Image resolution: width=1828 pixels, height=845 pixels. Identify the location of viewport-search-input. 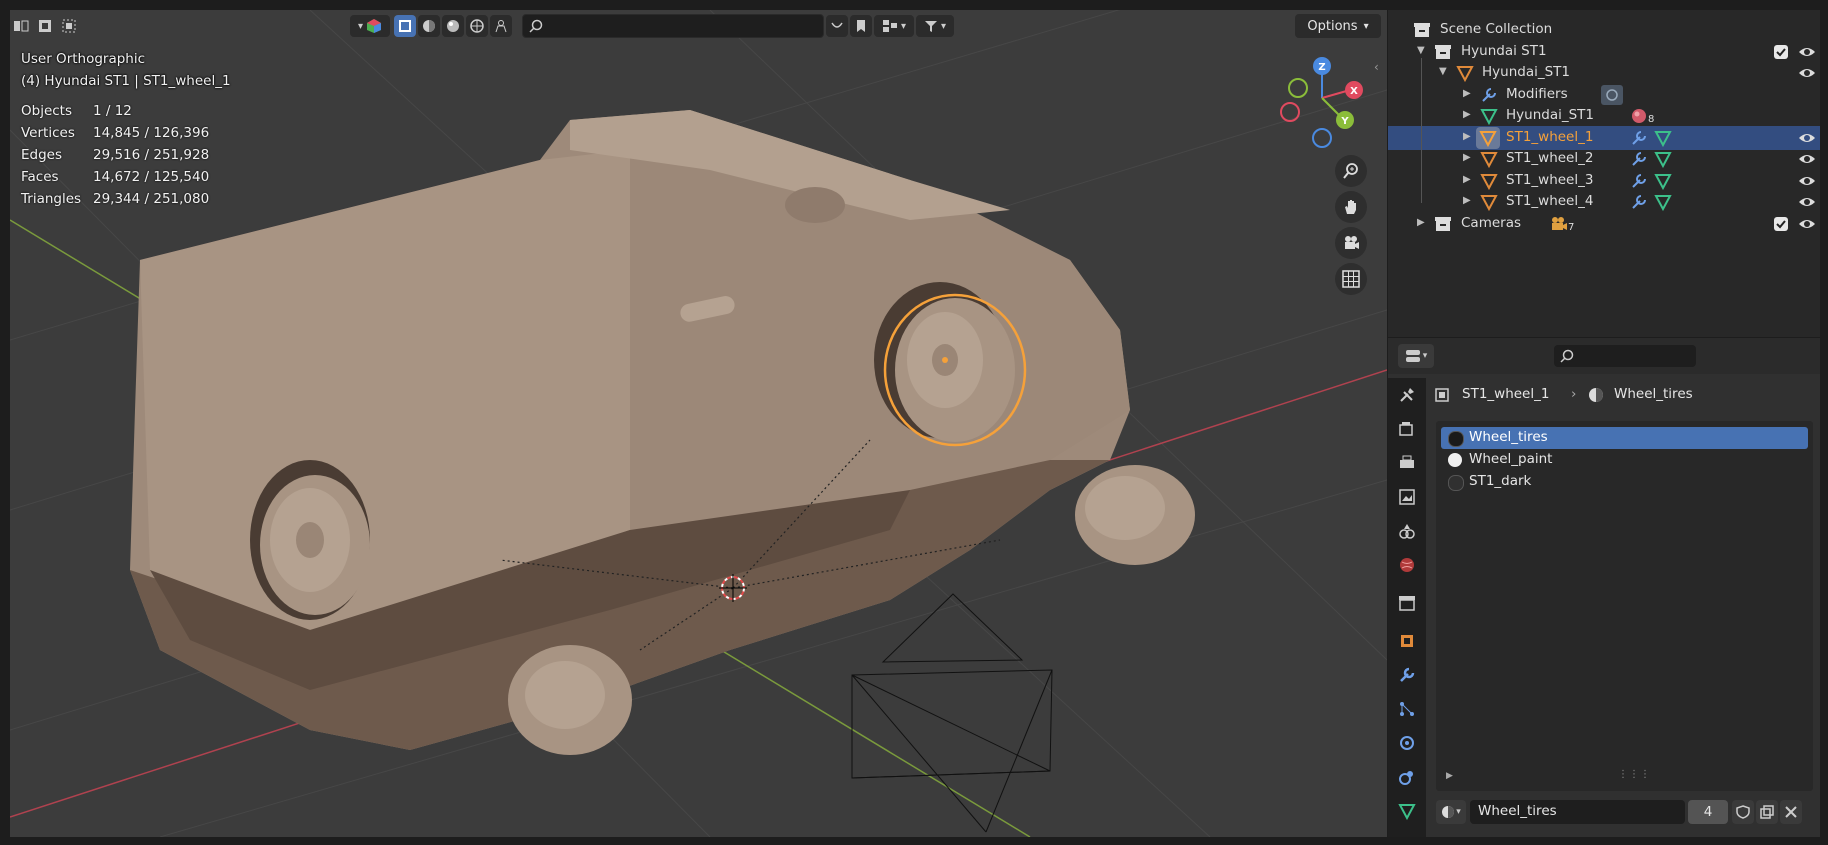
(673, 26).